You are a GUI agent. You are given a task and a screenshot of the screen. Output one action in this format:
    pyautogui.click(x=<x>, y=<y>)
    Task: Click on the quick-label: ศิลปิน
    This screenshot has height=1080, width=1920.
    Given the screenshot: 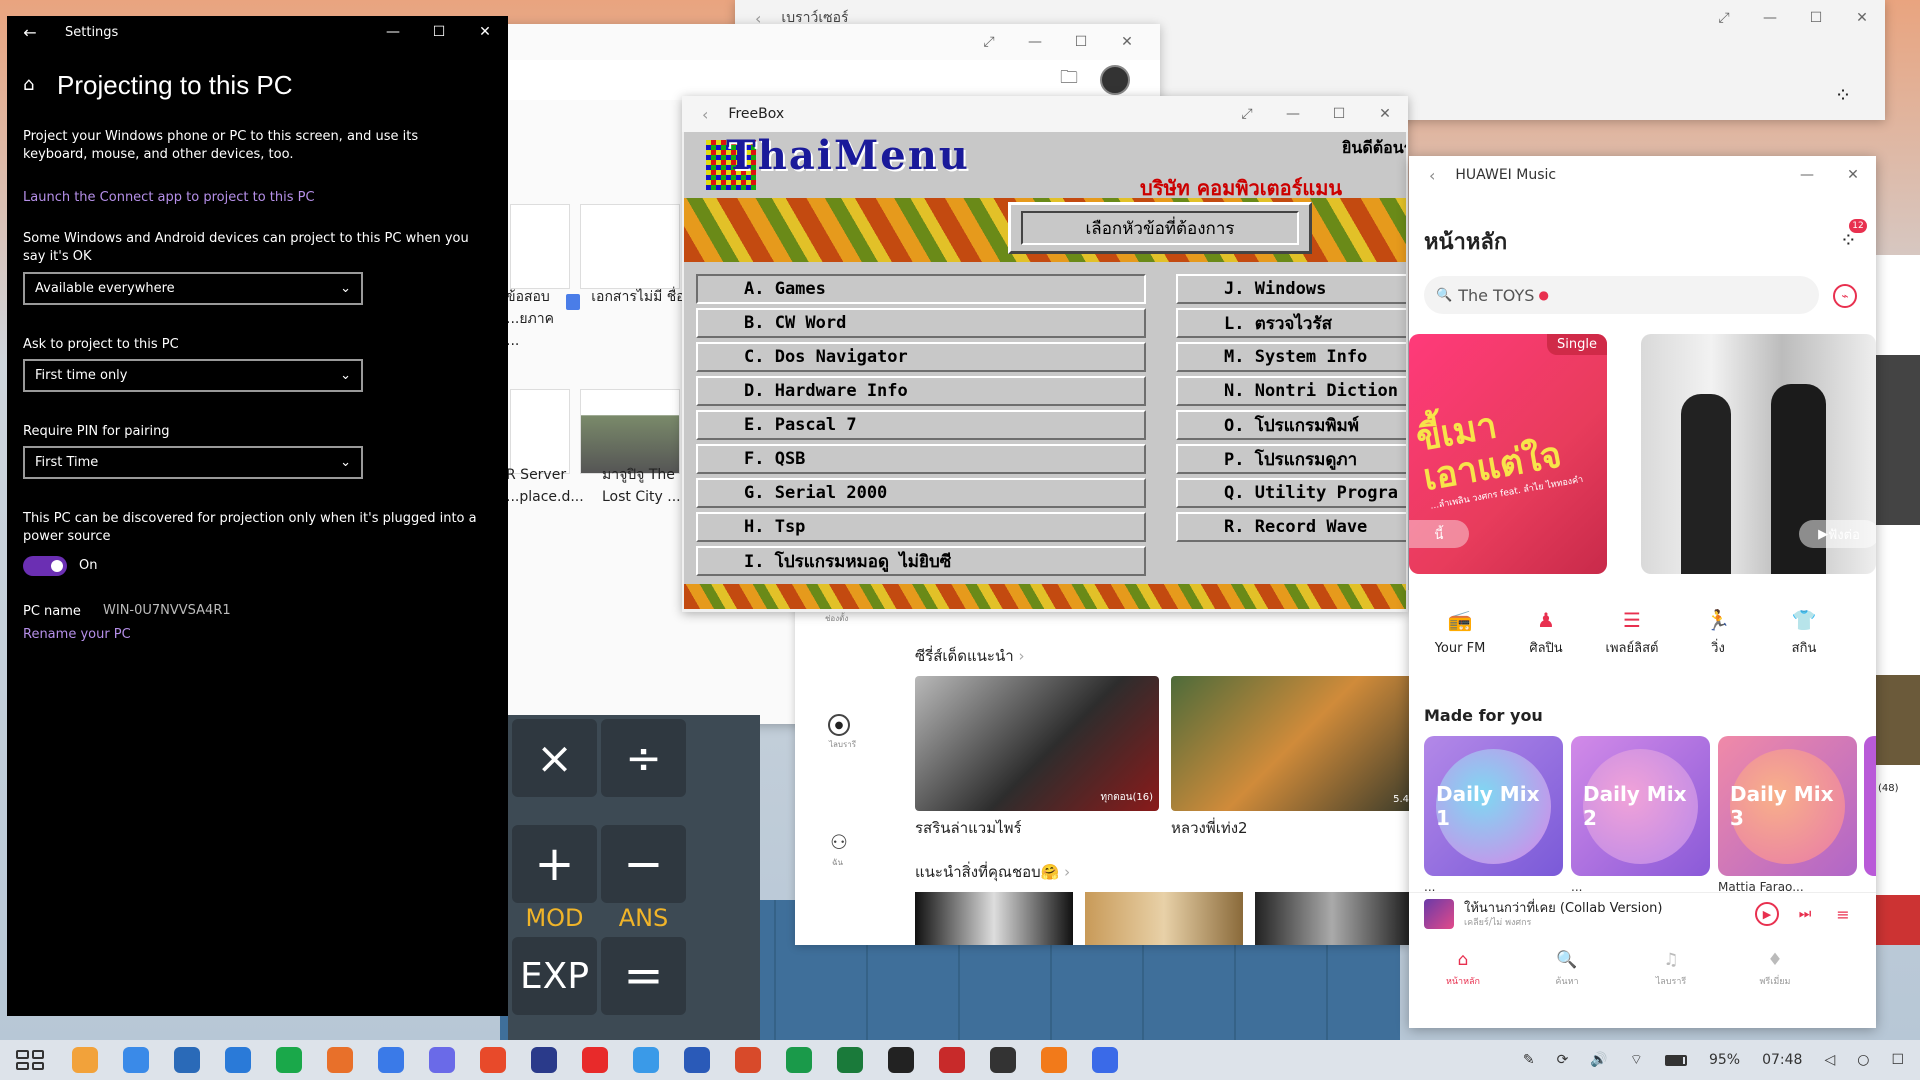 What is the action you would take?
    pyautogui.click(x=1546, y=649)
    